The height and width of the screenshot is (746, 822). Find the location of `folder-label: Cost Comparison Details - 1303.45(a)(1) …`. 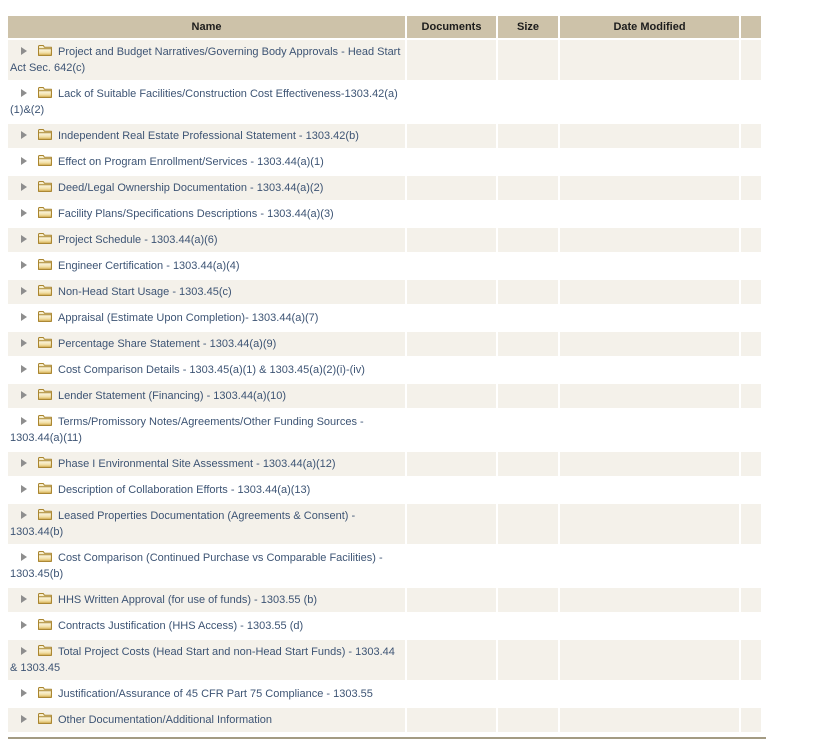

folder-label: Cost Comparison Details - 1303.45(a)(1) … is located at coordinates (211, 370).